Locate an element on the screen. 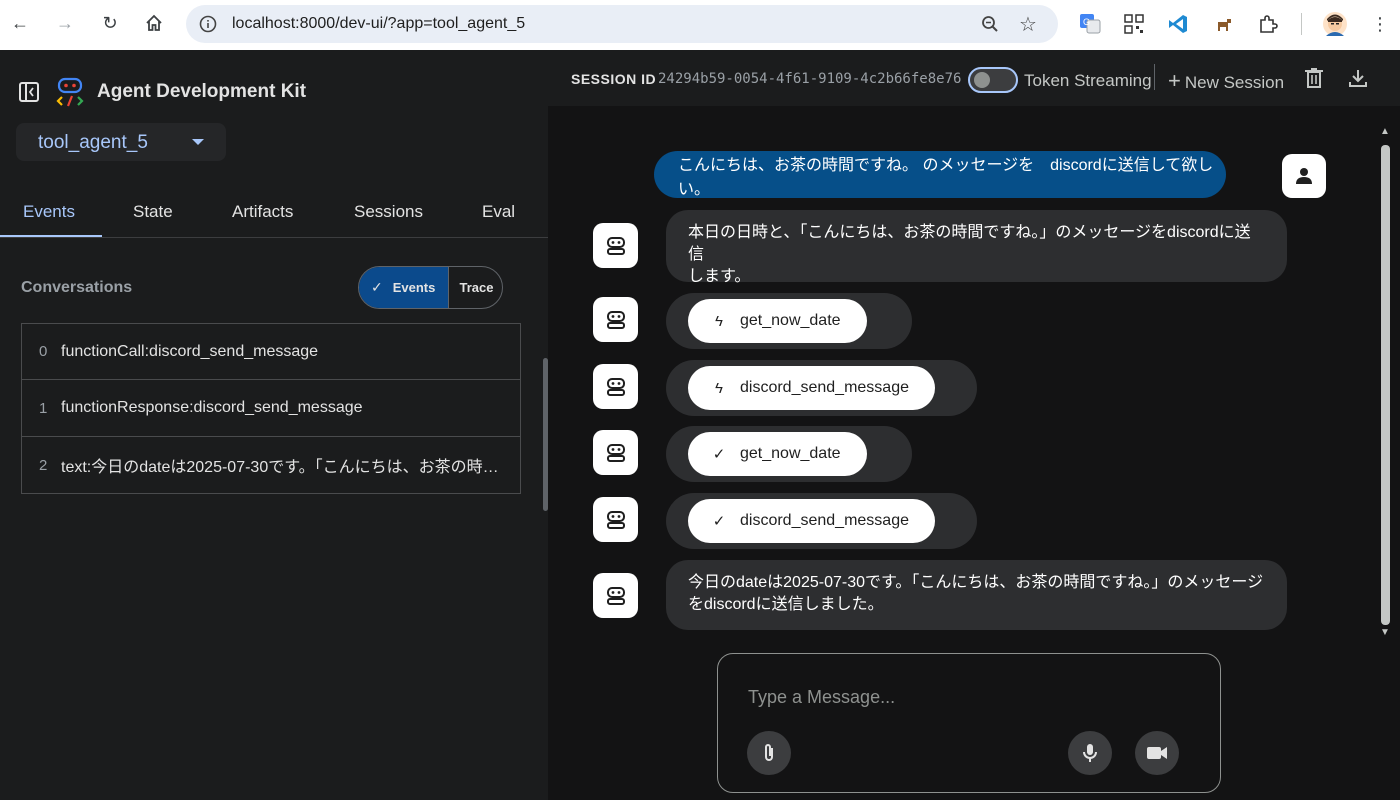 Image resolution: width=1400 pixels, height=800 pixels. new-session-label: New Session is located at coordinates (1234, 82).